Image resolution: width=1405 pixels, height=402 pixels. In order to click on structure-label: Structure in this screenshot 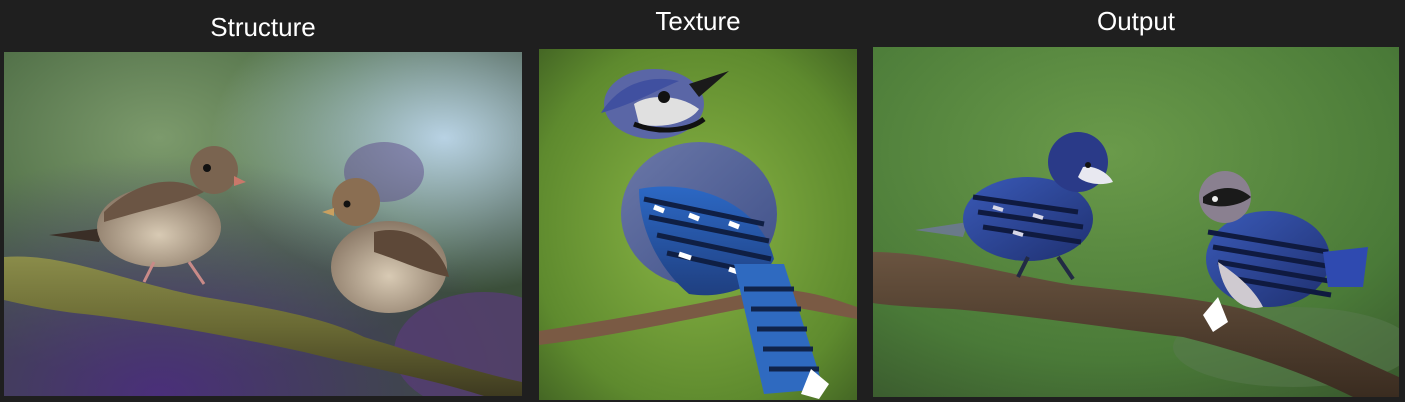, I will do `click(263, 27)`.